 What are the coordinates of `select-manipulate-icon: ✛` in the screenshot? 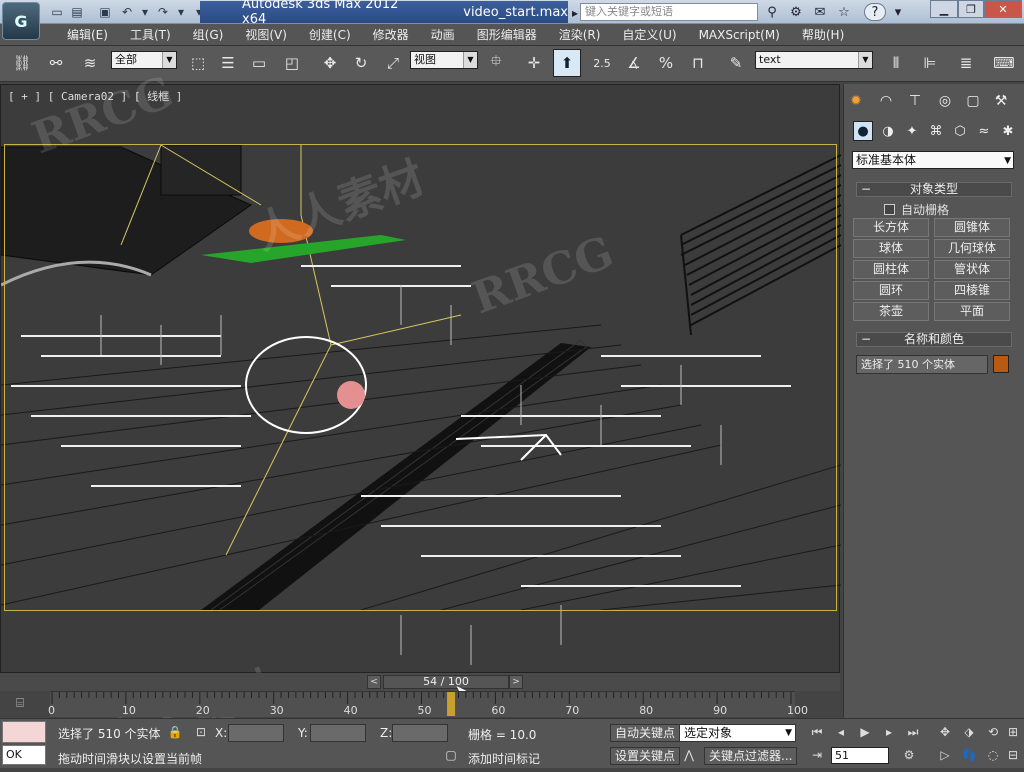 It's located at (534, 63).